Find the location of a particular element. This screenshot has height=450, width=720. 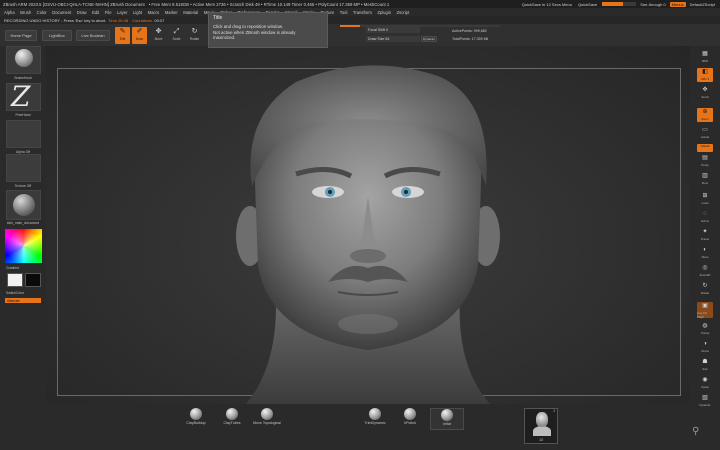

frame-button: ✦ Frame is located at coordinates (705, 235).